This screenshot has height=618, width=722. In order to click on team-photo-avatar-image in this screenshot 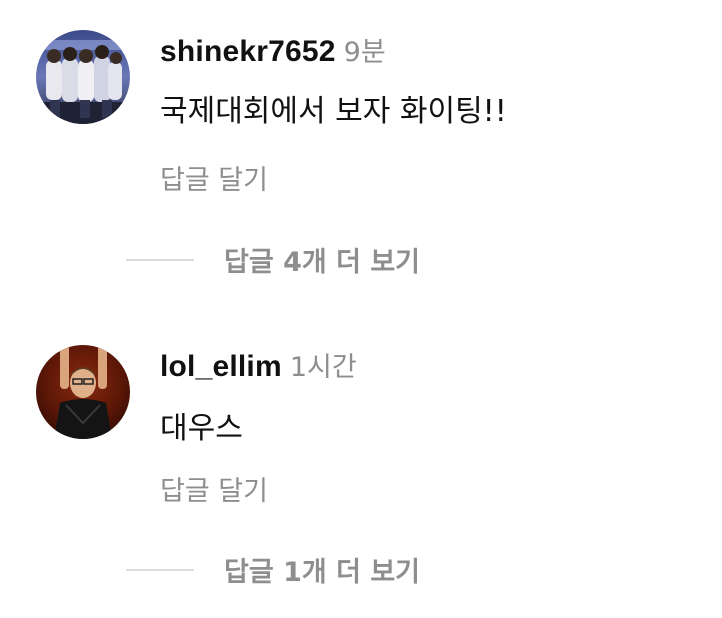, I will do `click(83, 77)`.